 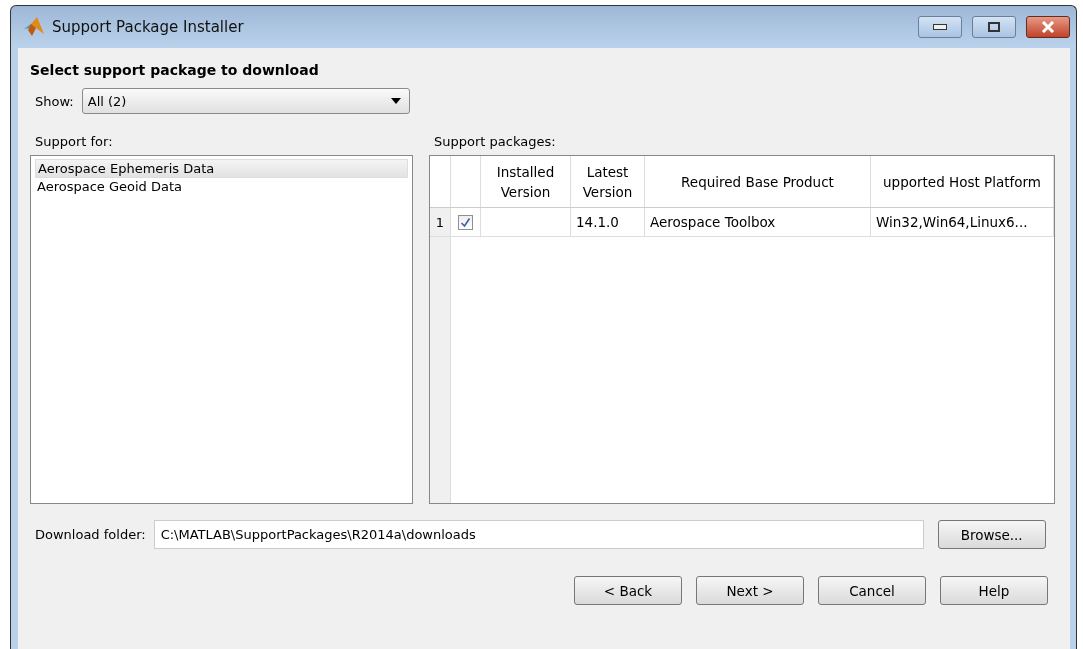 What do you see at coordinates (395, 101) in the screenshot?
I see `caret-icon` at bounding box center [395, 101].